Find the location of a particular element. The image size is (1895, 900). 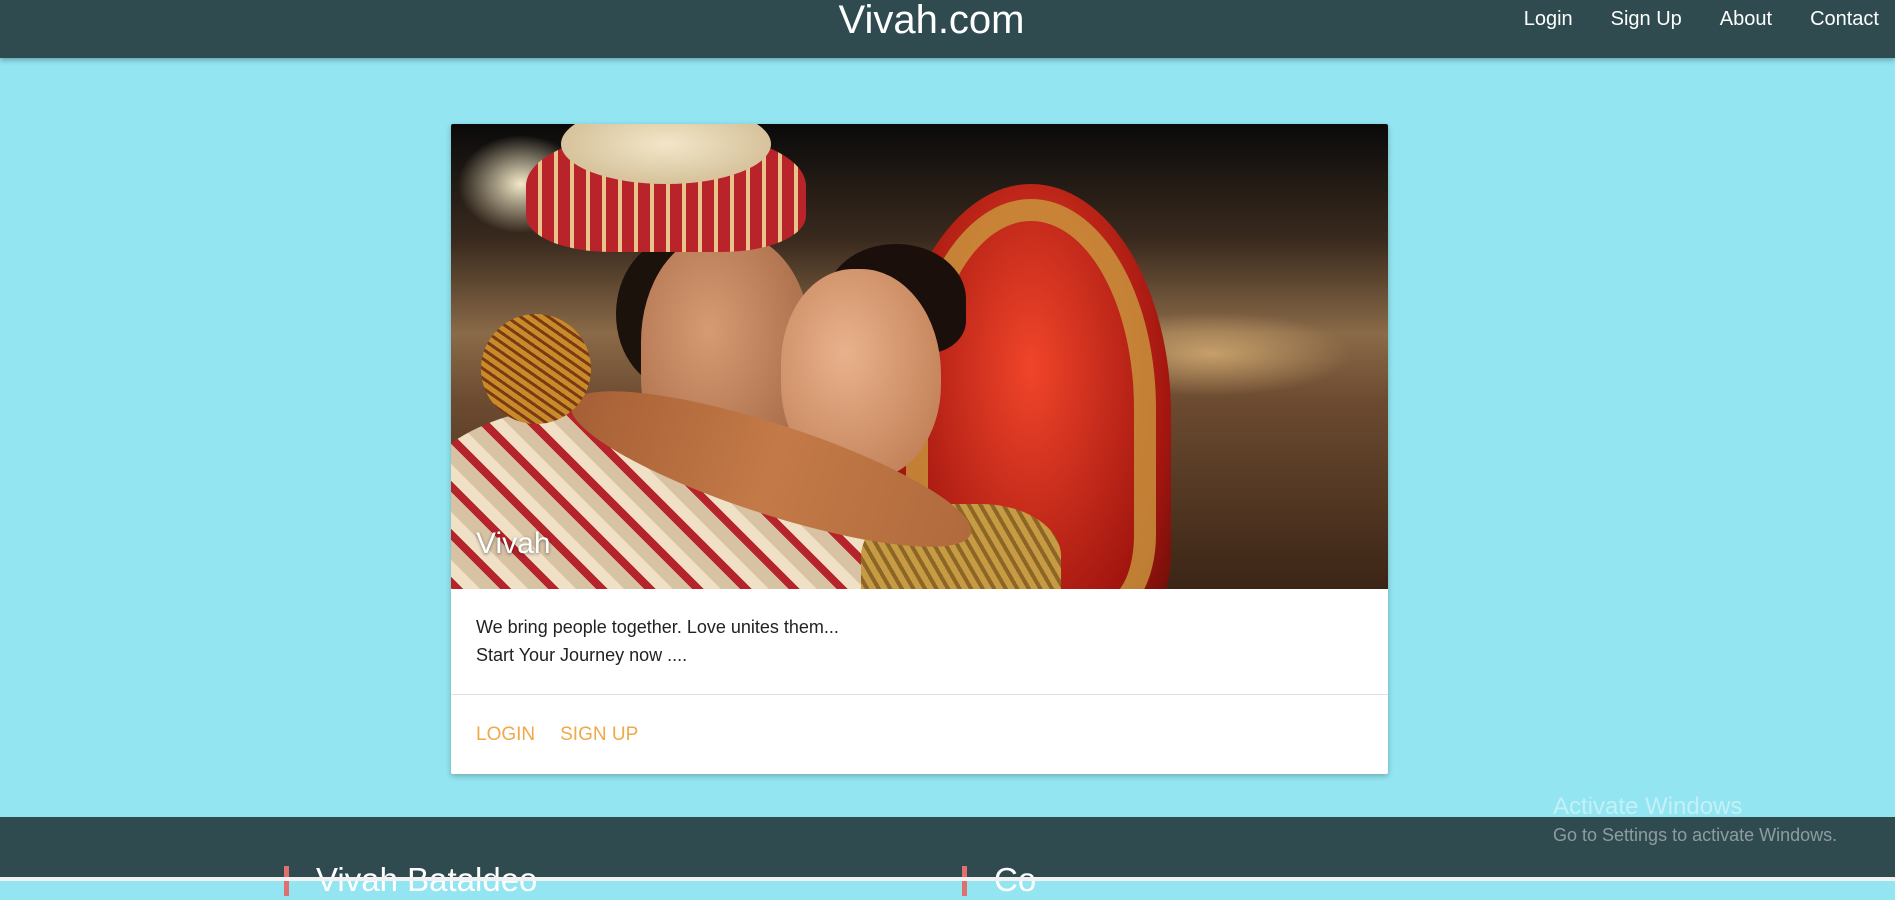

card-signup-link: Sign Up is located at coordinates (599, 735).